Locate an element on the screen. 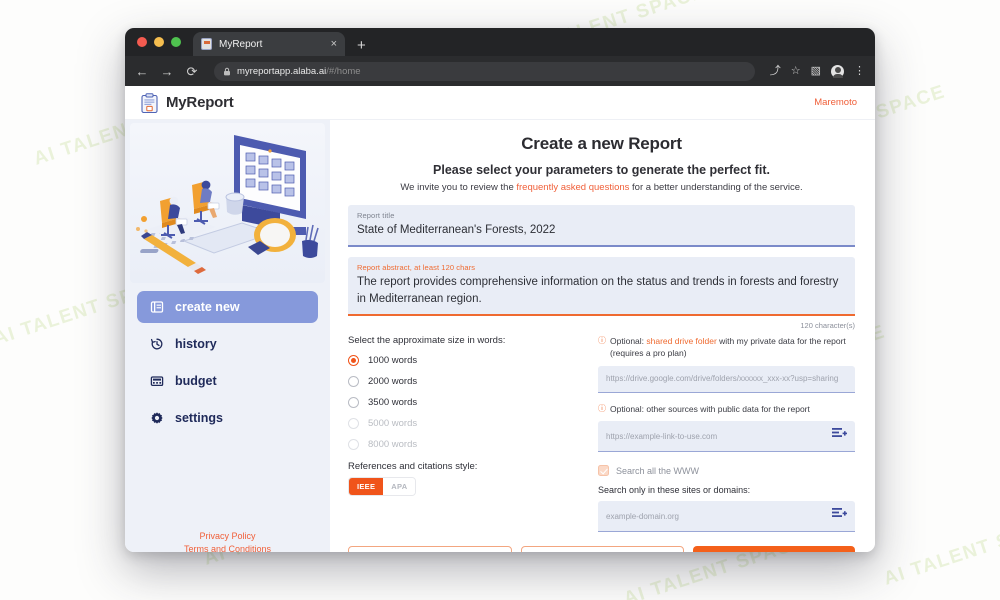 The image size is (1000, 600). browser-menu-icon: ⋮ is located at coordinates (859, 71).